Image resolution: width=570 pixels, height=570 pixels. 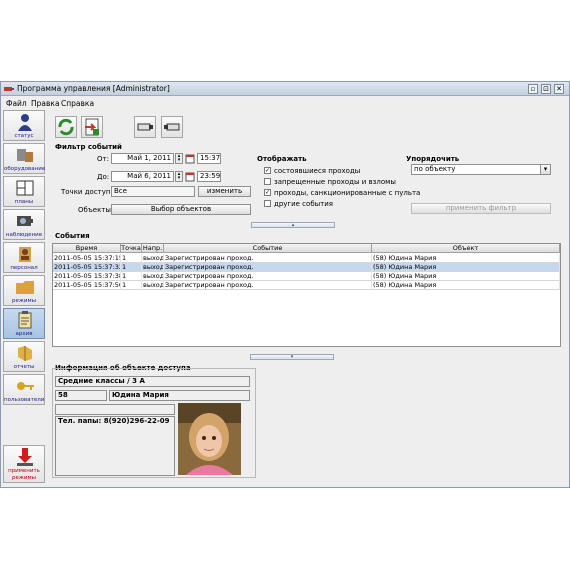 What do you see at coordinates (546, 89) in the screenshot?
I see `maximize-button: ⊡` at bounding box center [546, 89].